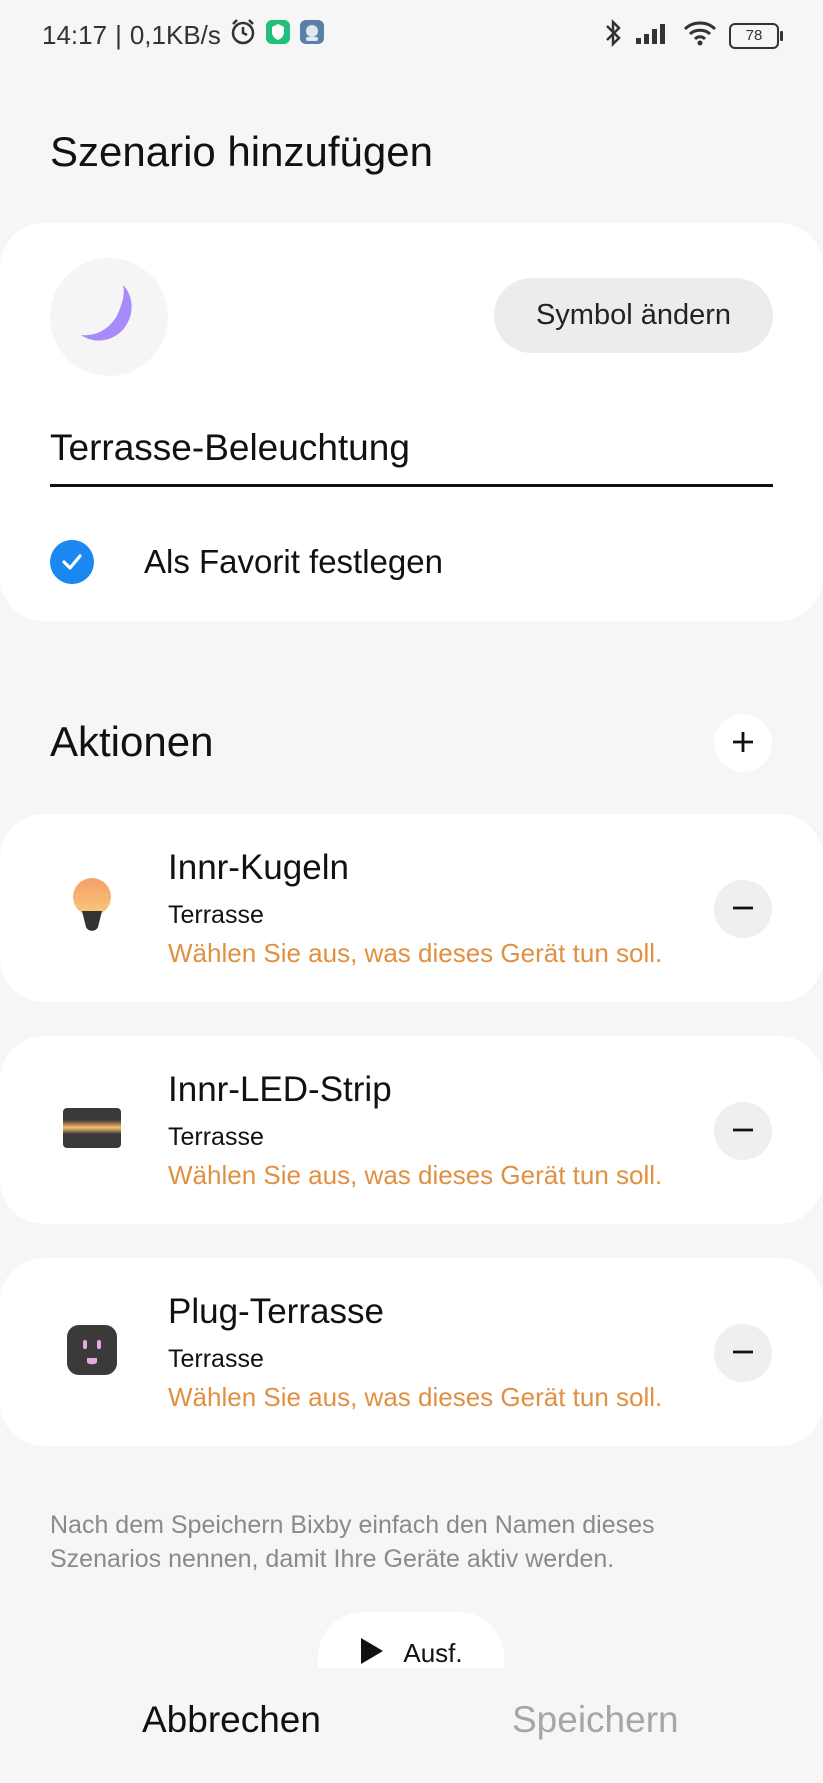  I want to click on cancel-button: Abbrechen, so click(231, 1720).